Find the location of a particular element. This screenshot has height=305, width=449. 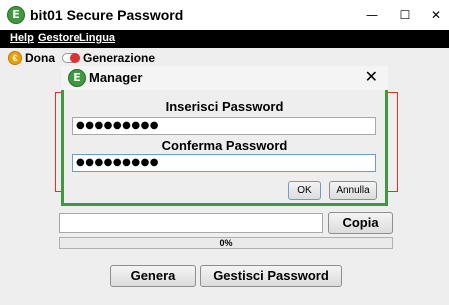

dialog-title: Manager is located at coordinates (116, 77).